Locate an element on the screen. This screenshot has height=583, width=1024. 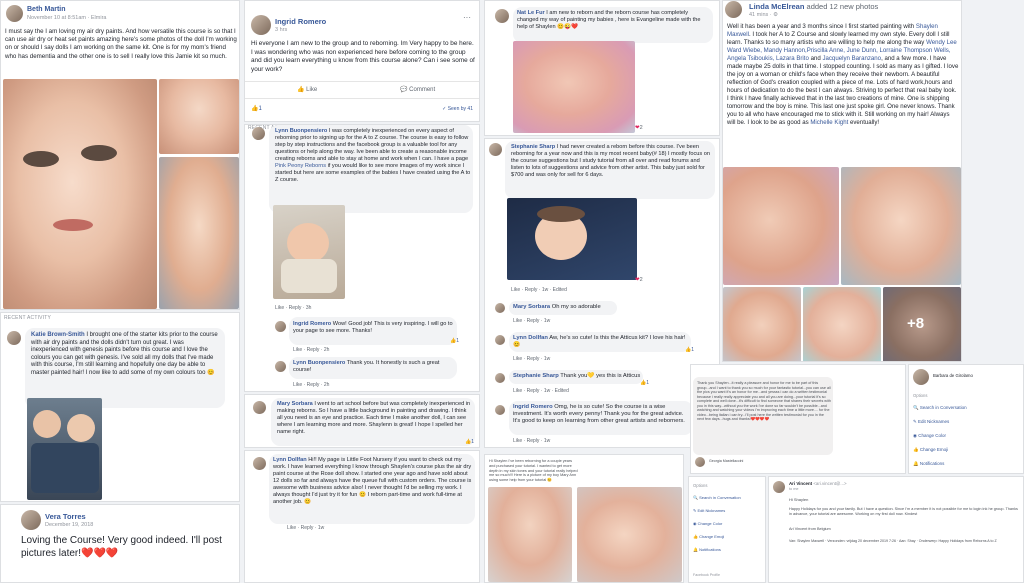
evangeline-photo is located at coordinates (574, 87).